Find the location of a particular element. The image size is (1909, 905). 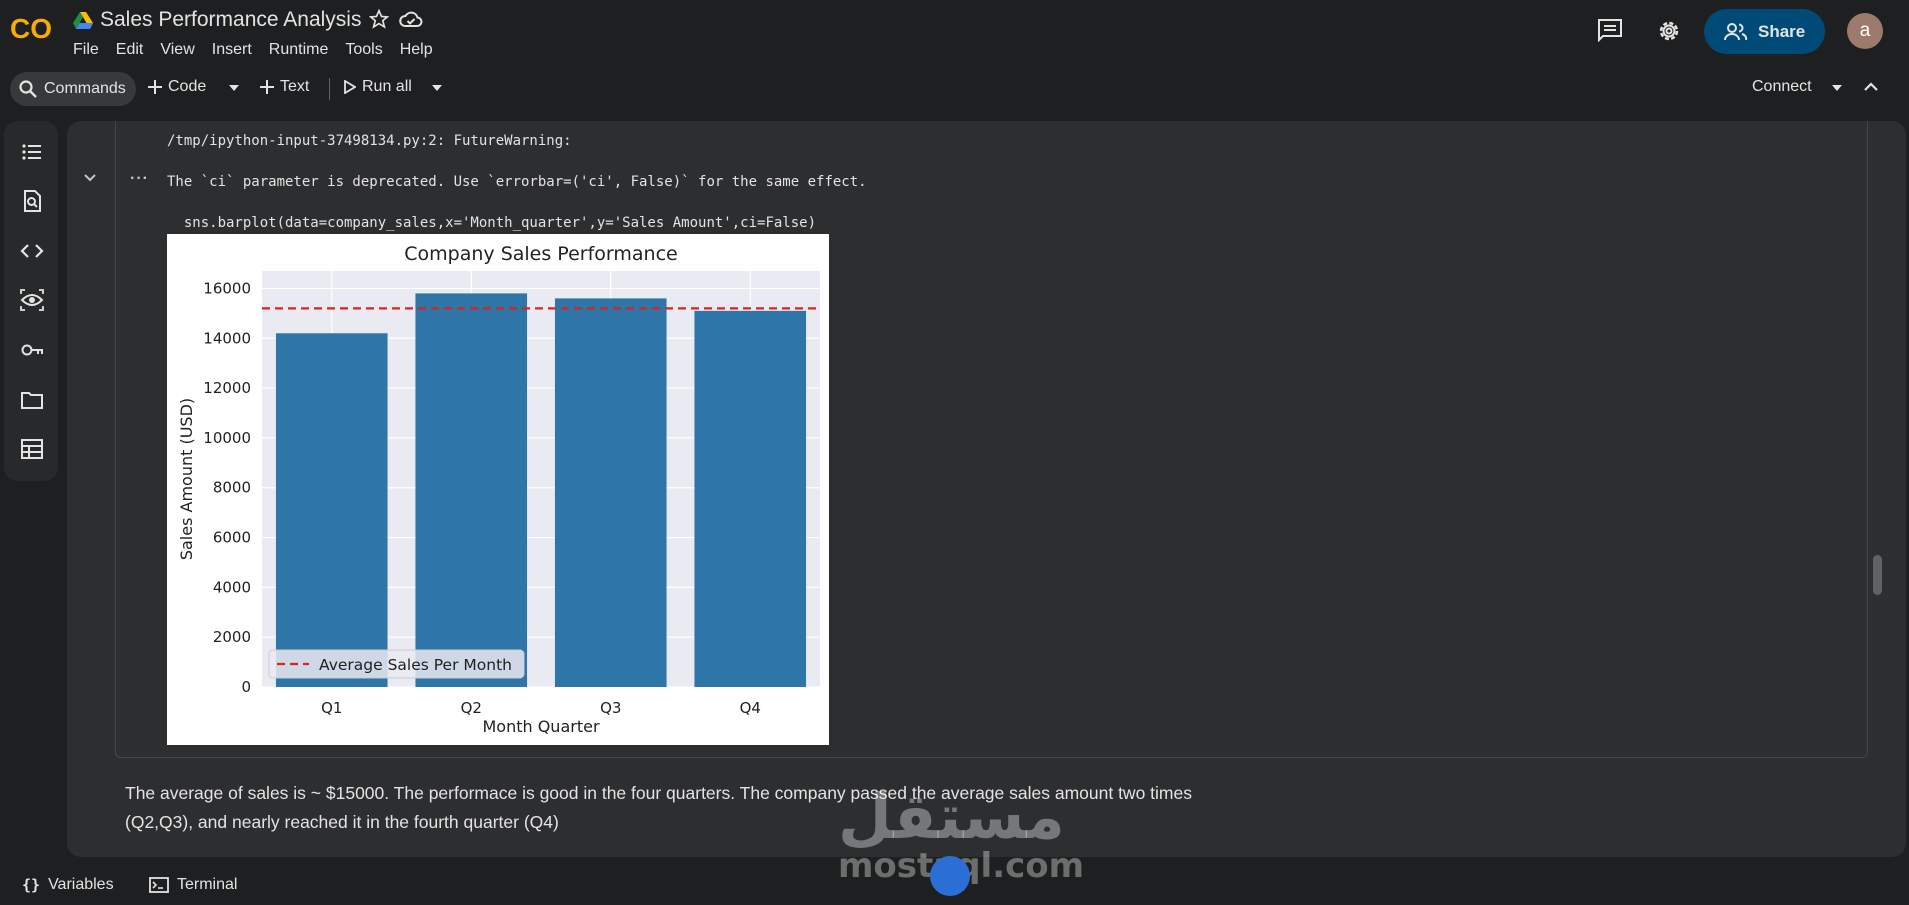

collapse-output-button is located at coordinates (90, 178).